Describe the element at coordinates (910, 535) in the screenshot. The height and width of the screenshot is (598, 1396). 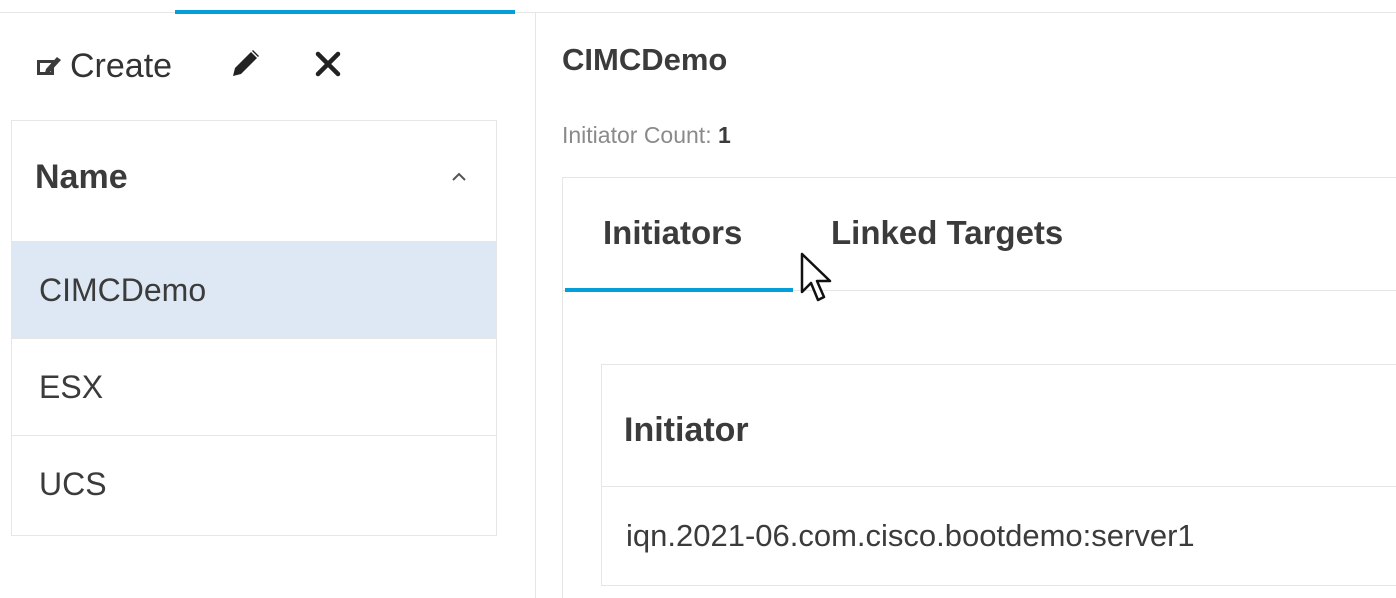
I see `initiator-value: iqn.2021-06.com.cisco.bootdemo:server1` at that location.